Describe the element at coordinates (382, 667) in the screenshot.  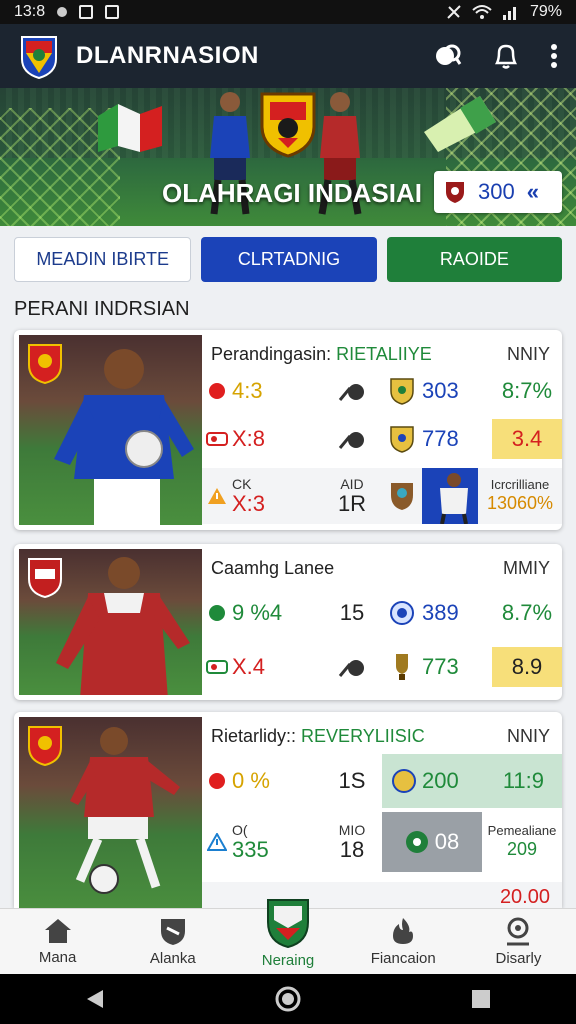
I see `stat-row: X.4 773 8.9` at that location.